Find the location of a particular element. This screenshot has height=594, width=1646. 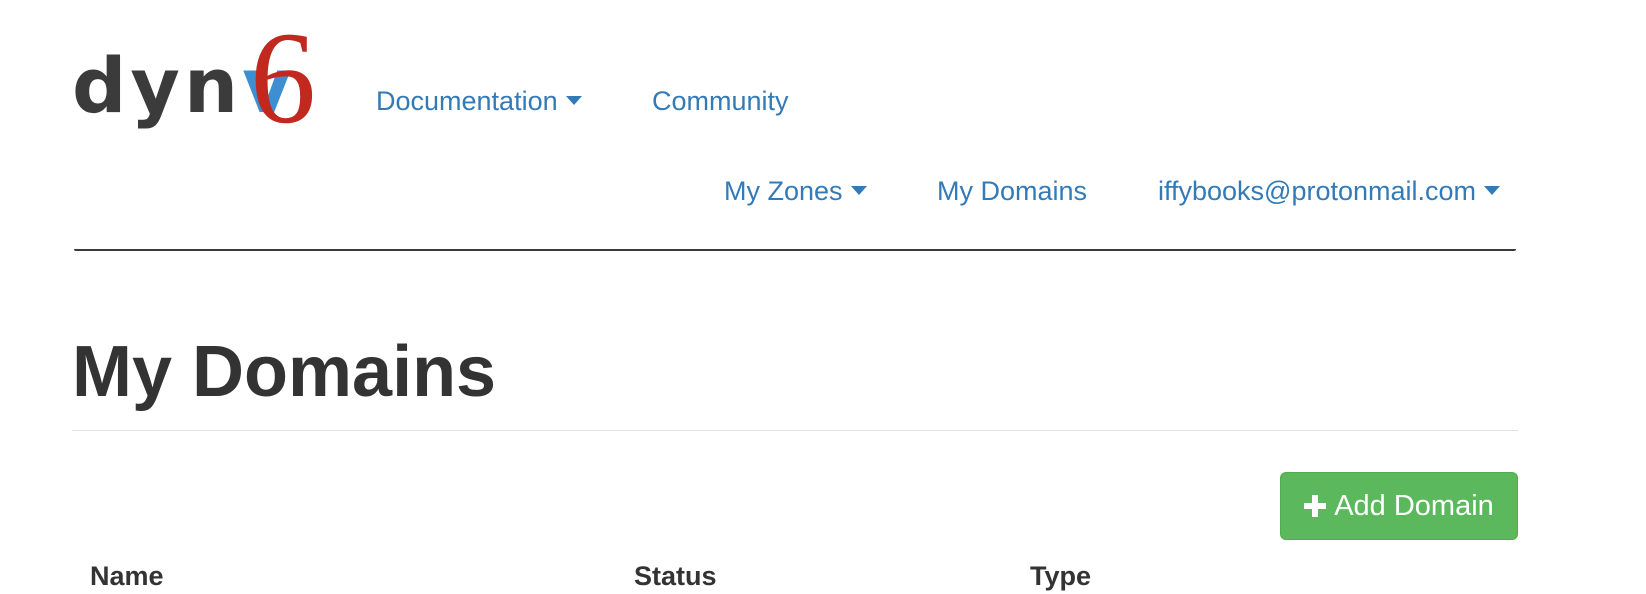

nav-community-link: Community is located at coordinates (720, 101).